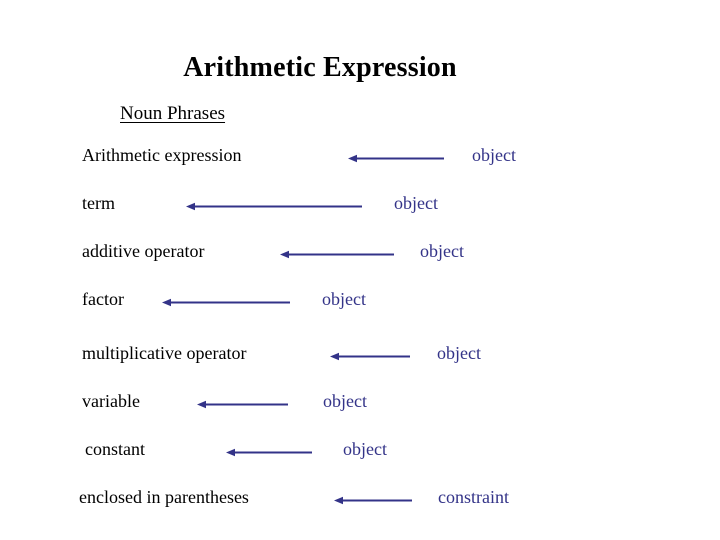 The image size is (720, 540). What do you see at coordinates (164, 353) in the screenshot?
I see `noun-phrase-label: multiplicative operator` at bounding box center [164, 353].